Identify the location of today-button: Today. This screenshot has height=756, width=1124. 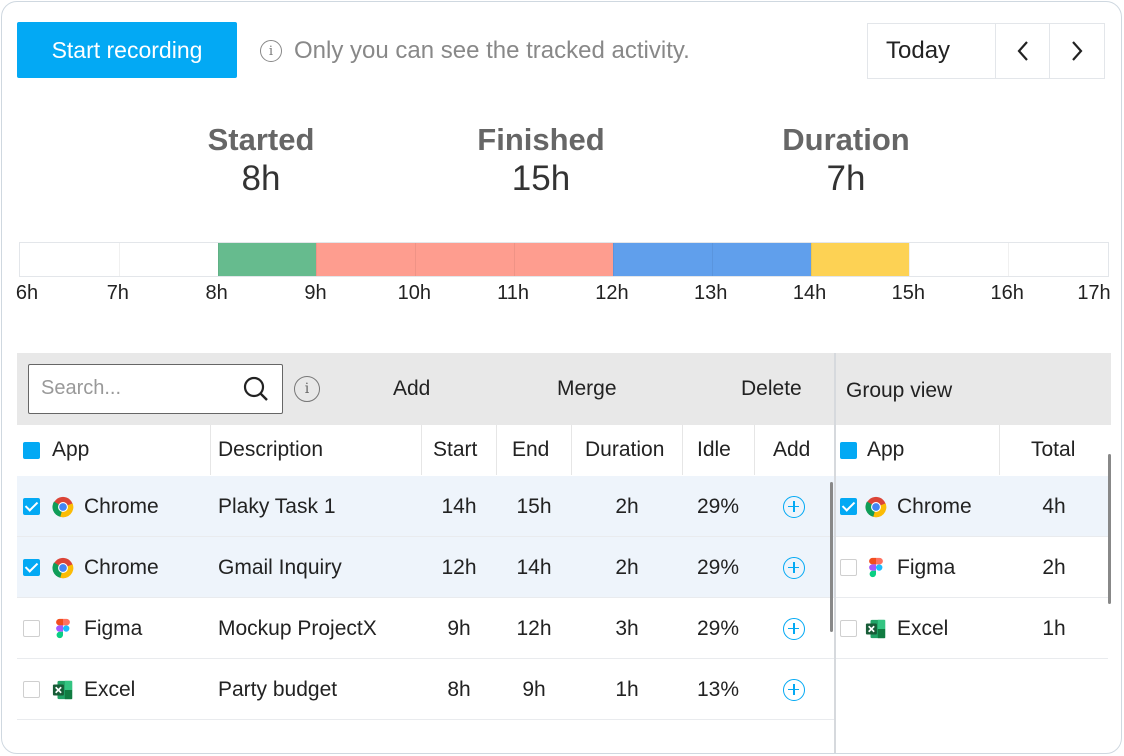
(932, 51).